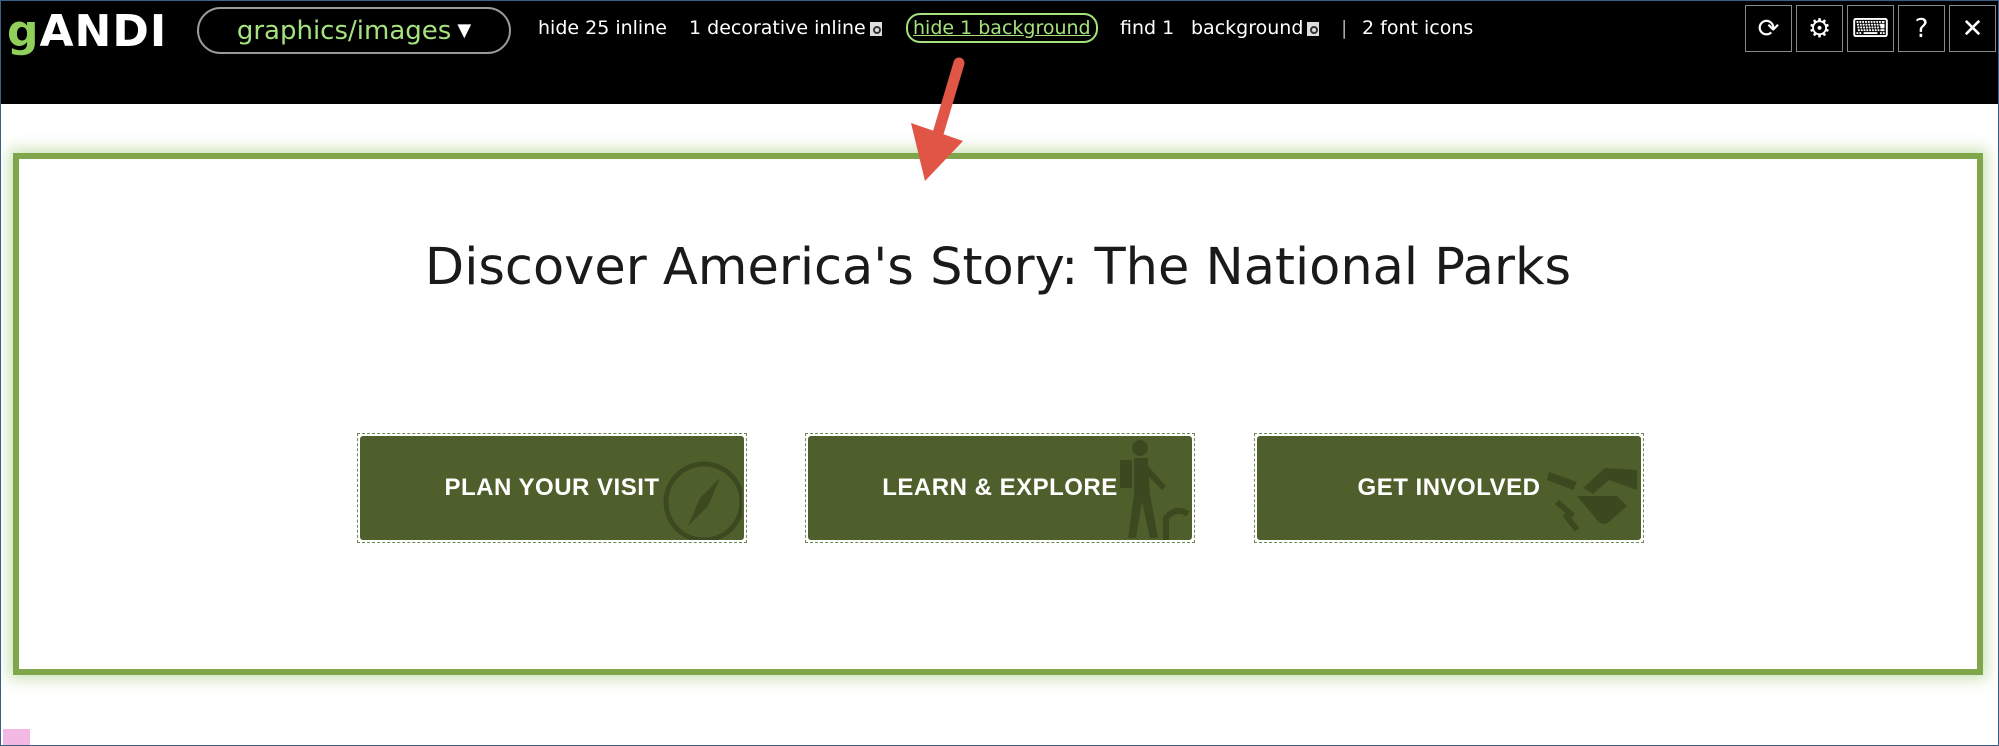  What do you see at coordinates (702, 500) in the screenshot?
I see `compass-icon` at bounding box center [702, 500].